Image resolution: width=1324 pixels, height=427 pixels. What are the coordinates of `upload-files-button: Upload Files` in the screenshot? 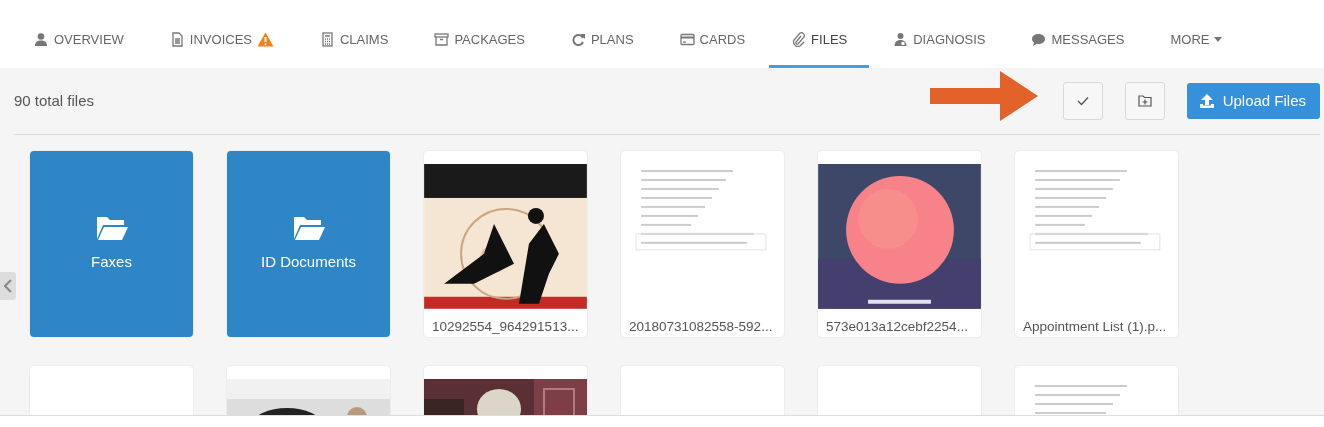 It's located at (1253, 101).